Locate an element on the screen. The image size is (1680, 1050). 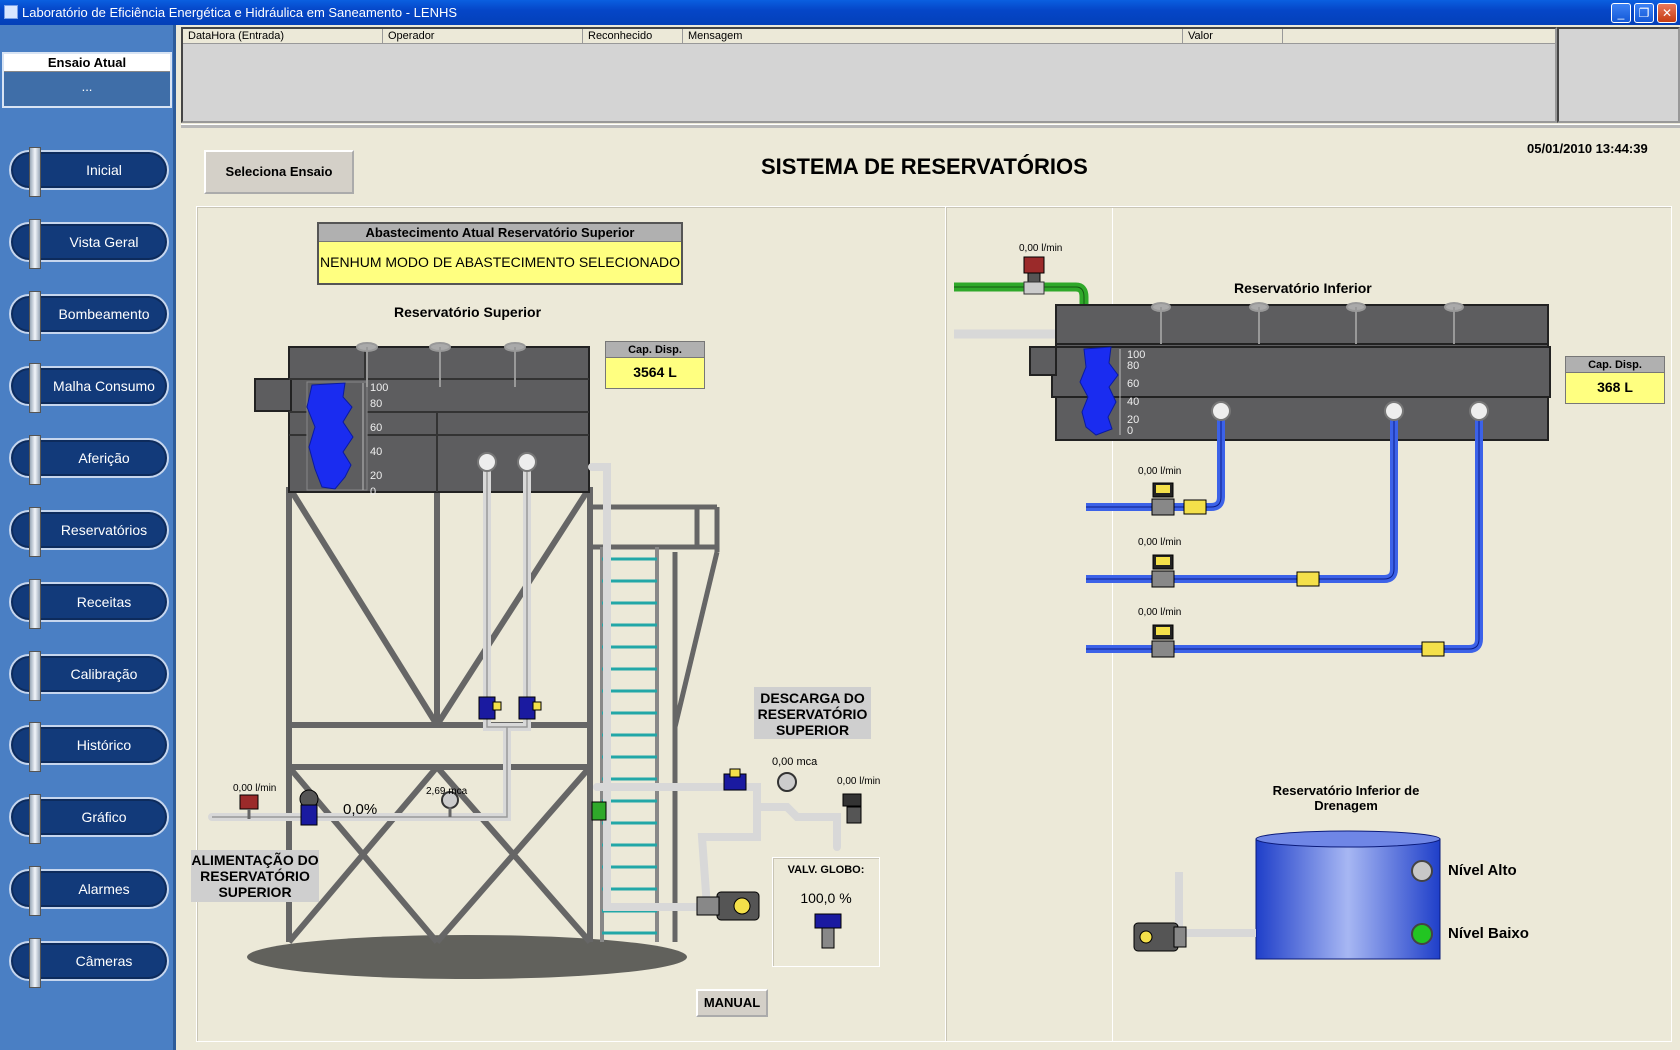
divider is located at coordinates (930, 126).